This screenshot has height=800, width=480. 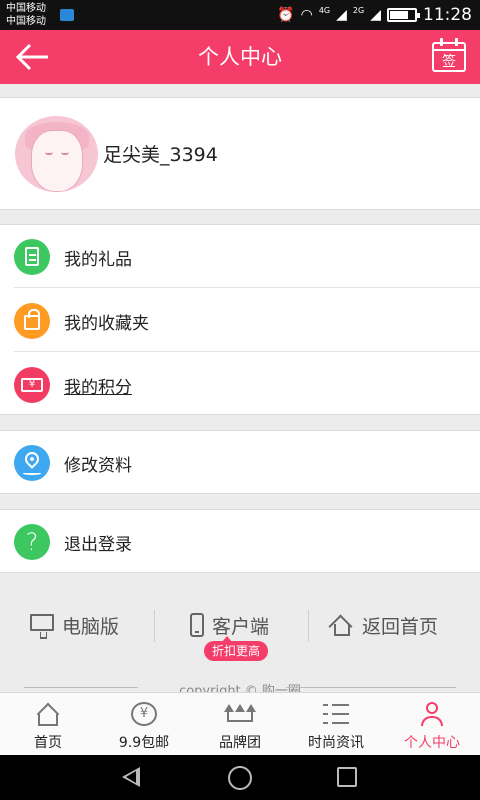 What do you see at coordinates (400, 626) in the screenshot?
I see `back-home-label: 返回首页` at bounding box center [400, 626].